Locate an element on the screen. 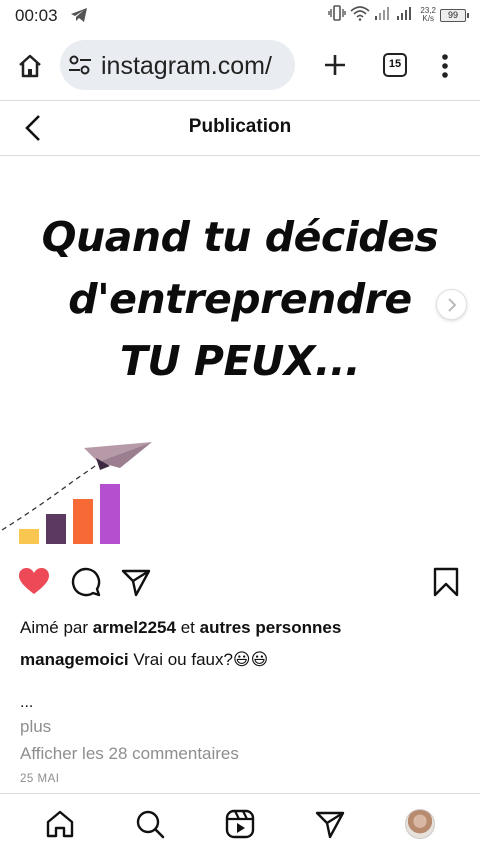  more-link: plus is located at coordinates (35, 727).